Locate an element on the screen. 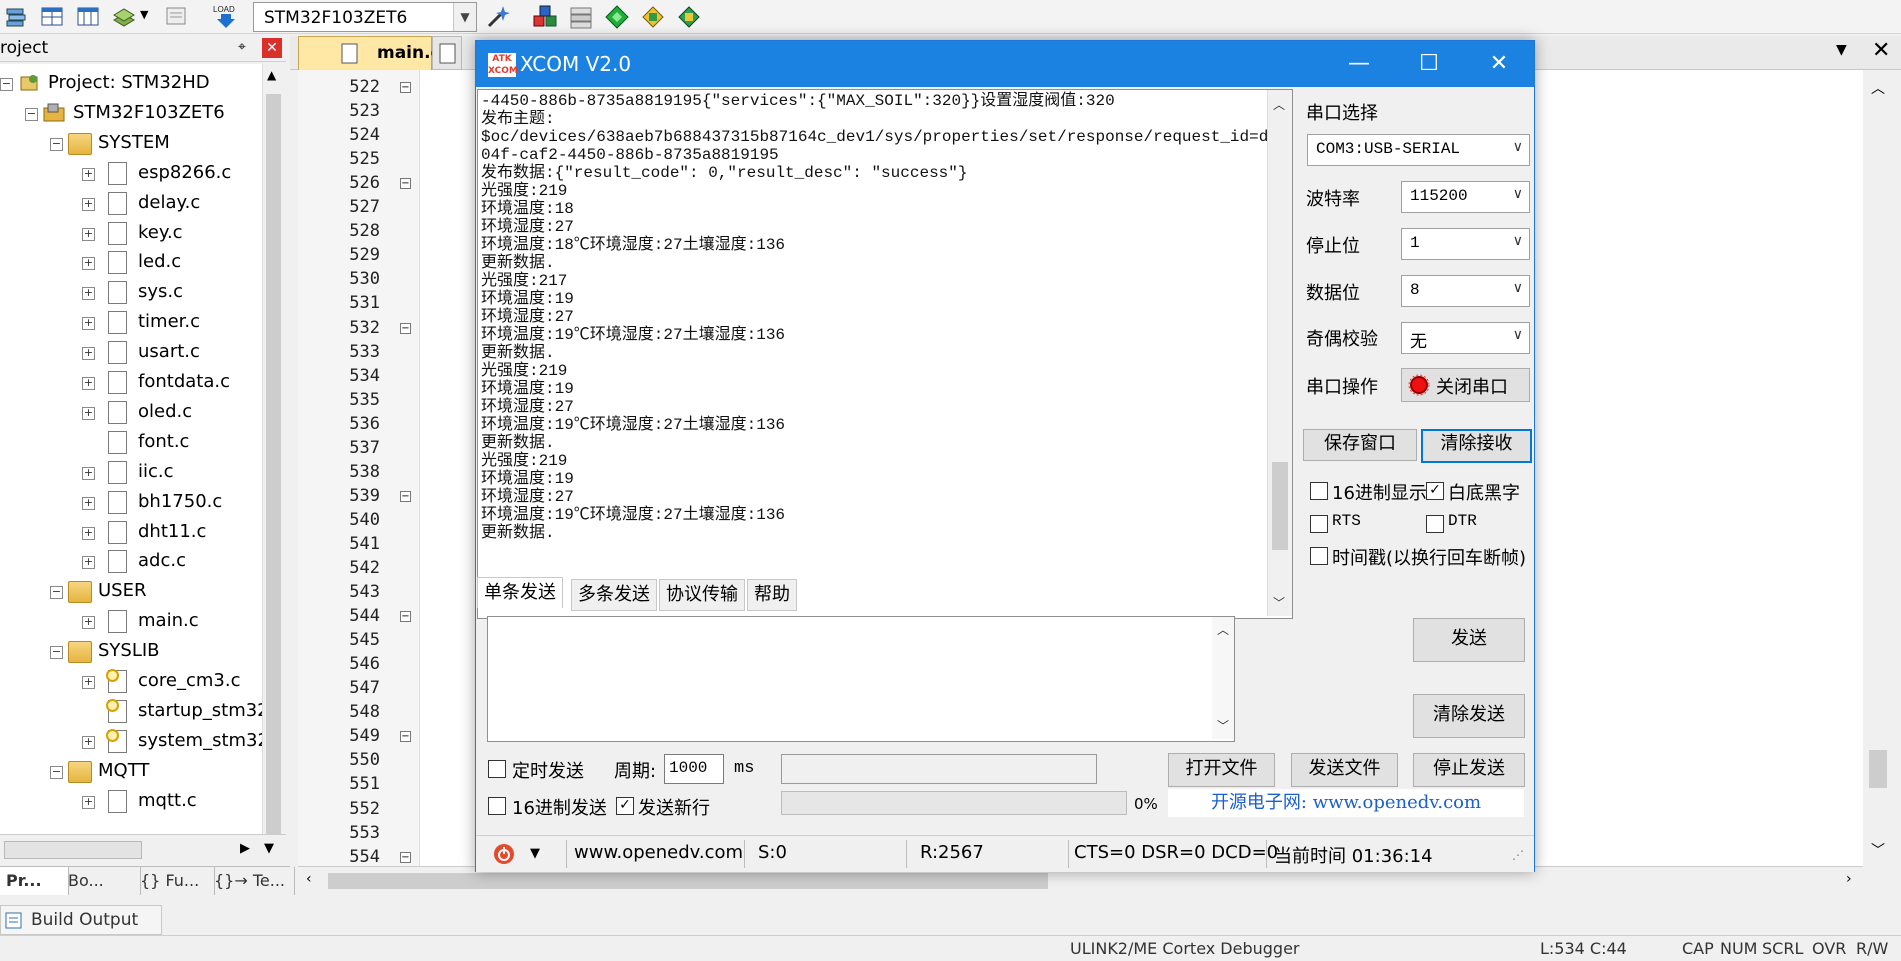 This screenshot has width=1901, height=961. scroll-up-icon: ▲ is located at coordinates (271, 75).